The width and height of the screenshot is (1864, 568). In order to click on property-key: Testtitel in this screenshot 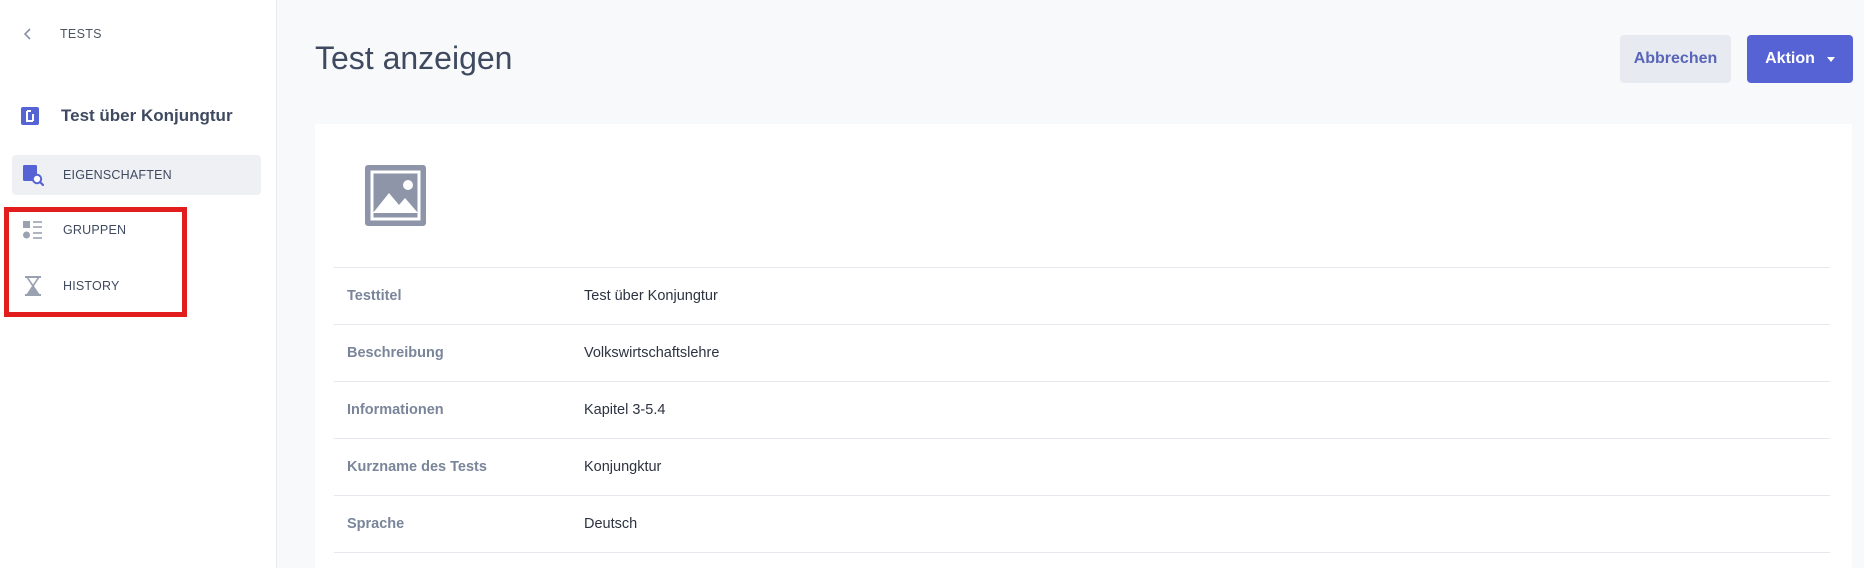, I will do `click(374, 296)`.